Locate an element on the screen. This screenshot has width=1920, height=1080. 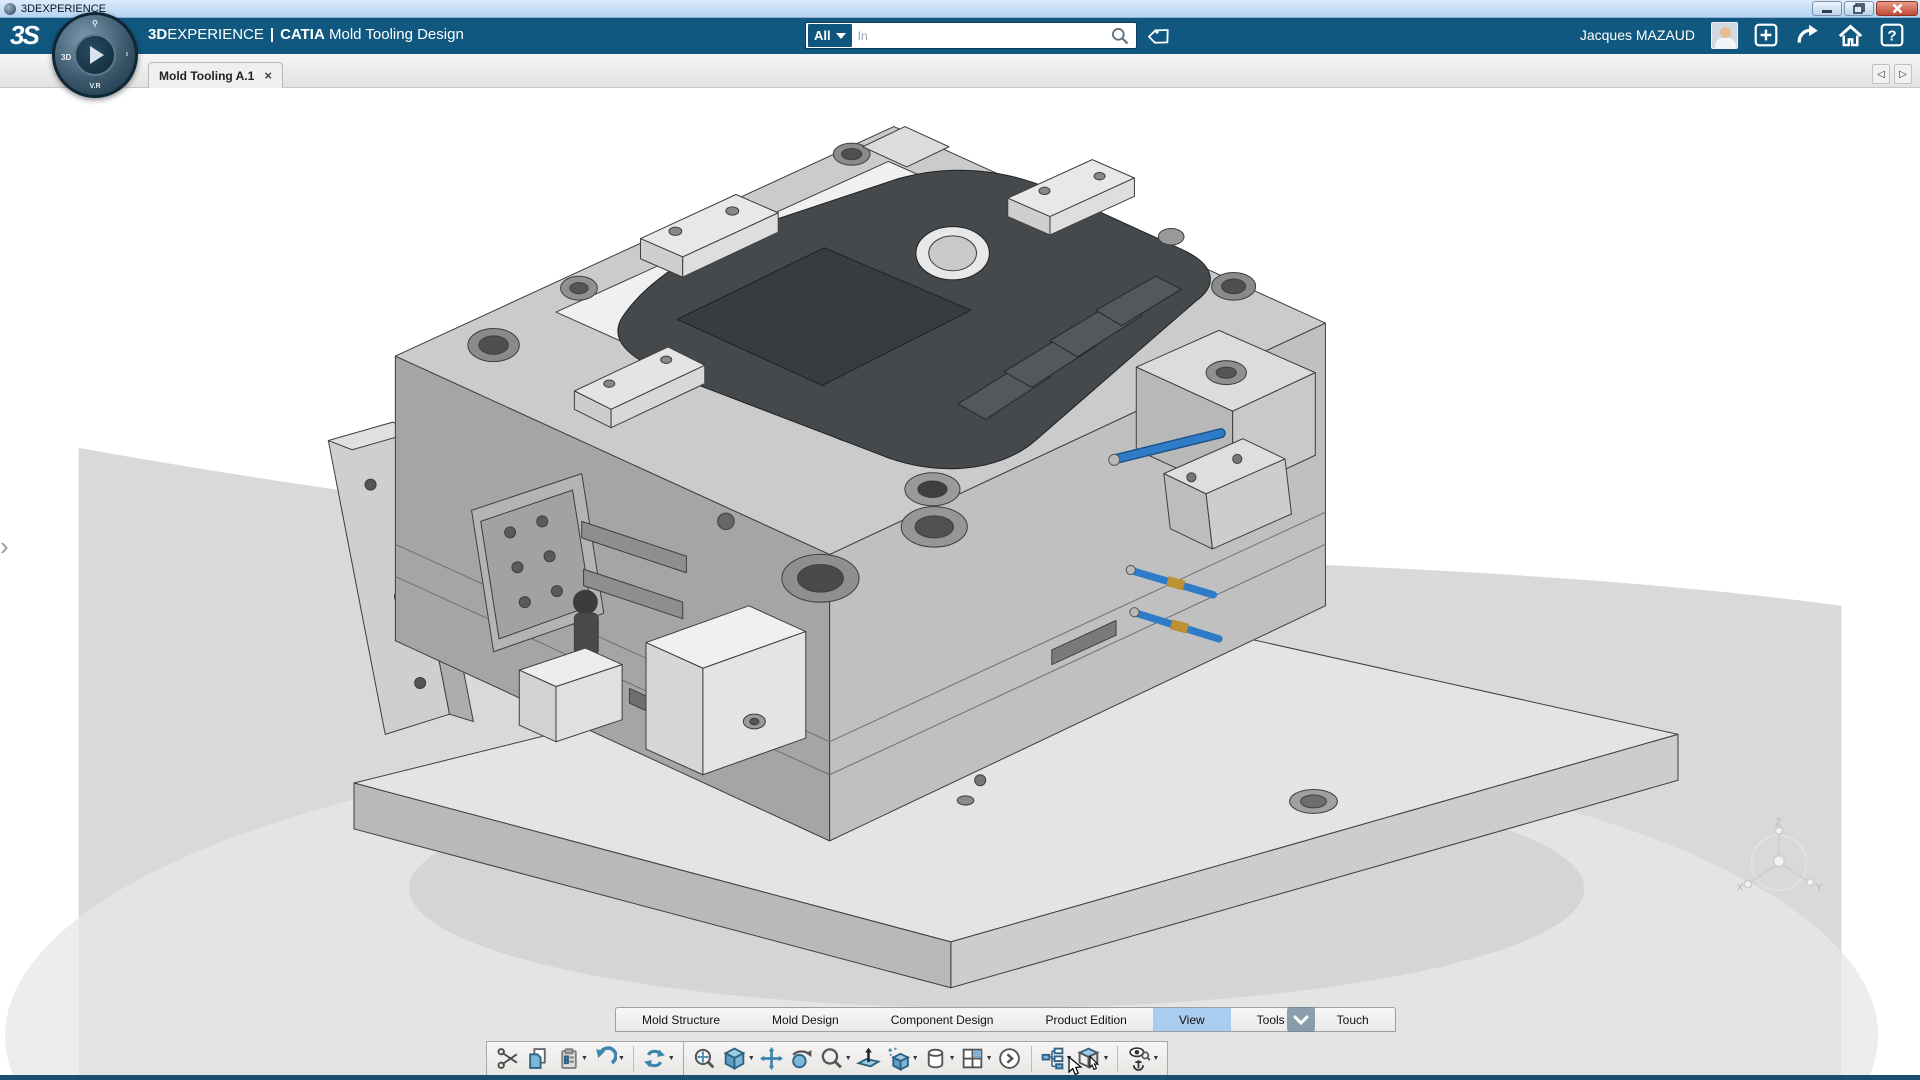
user-avatar is located at coordinates (1724, 35).